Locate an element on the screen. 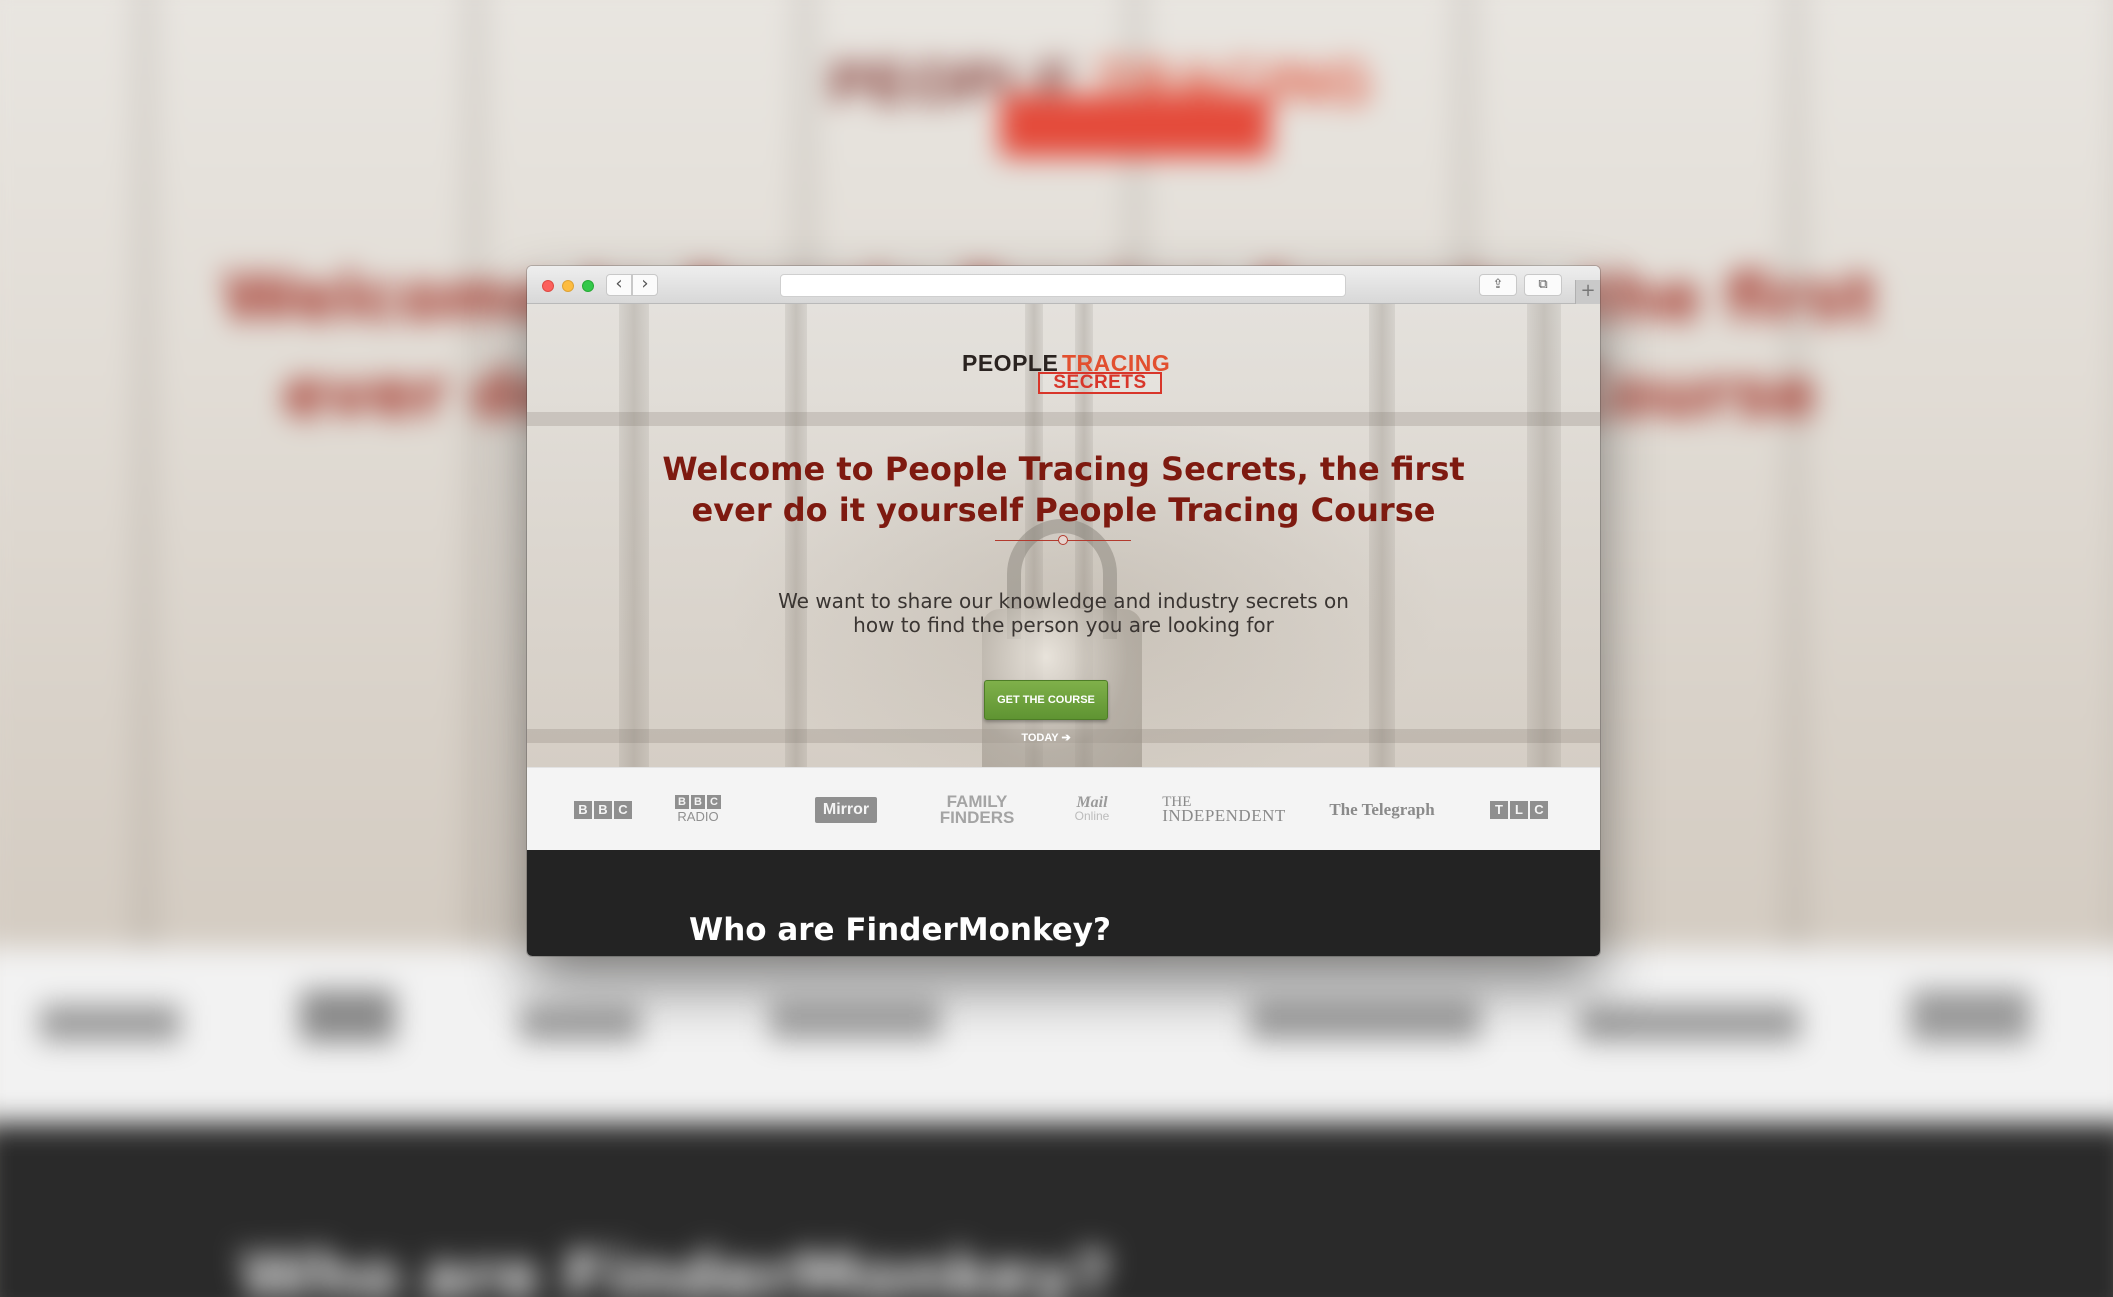  new-tab-button: + is located at coordinates (1587, 292).